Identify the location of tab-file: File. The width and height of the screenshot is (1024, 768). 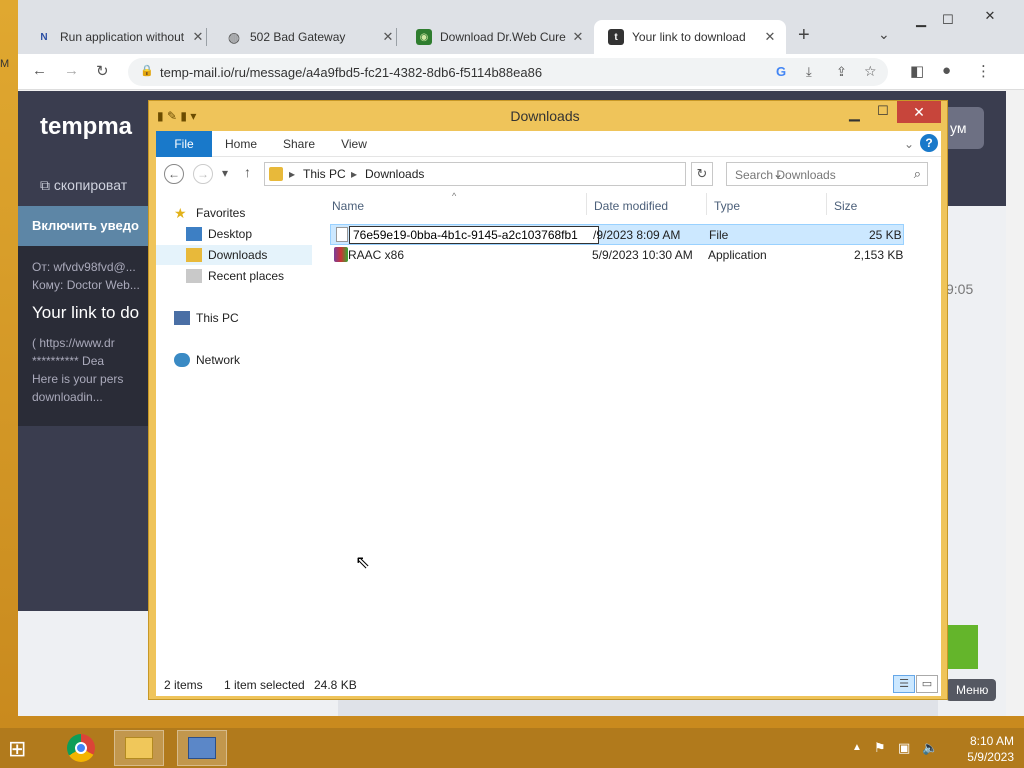
(184, 144).